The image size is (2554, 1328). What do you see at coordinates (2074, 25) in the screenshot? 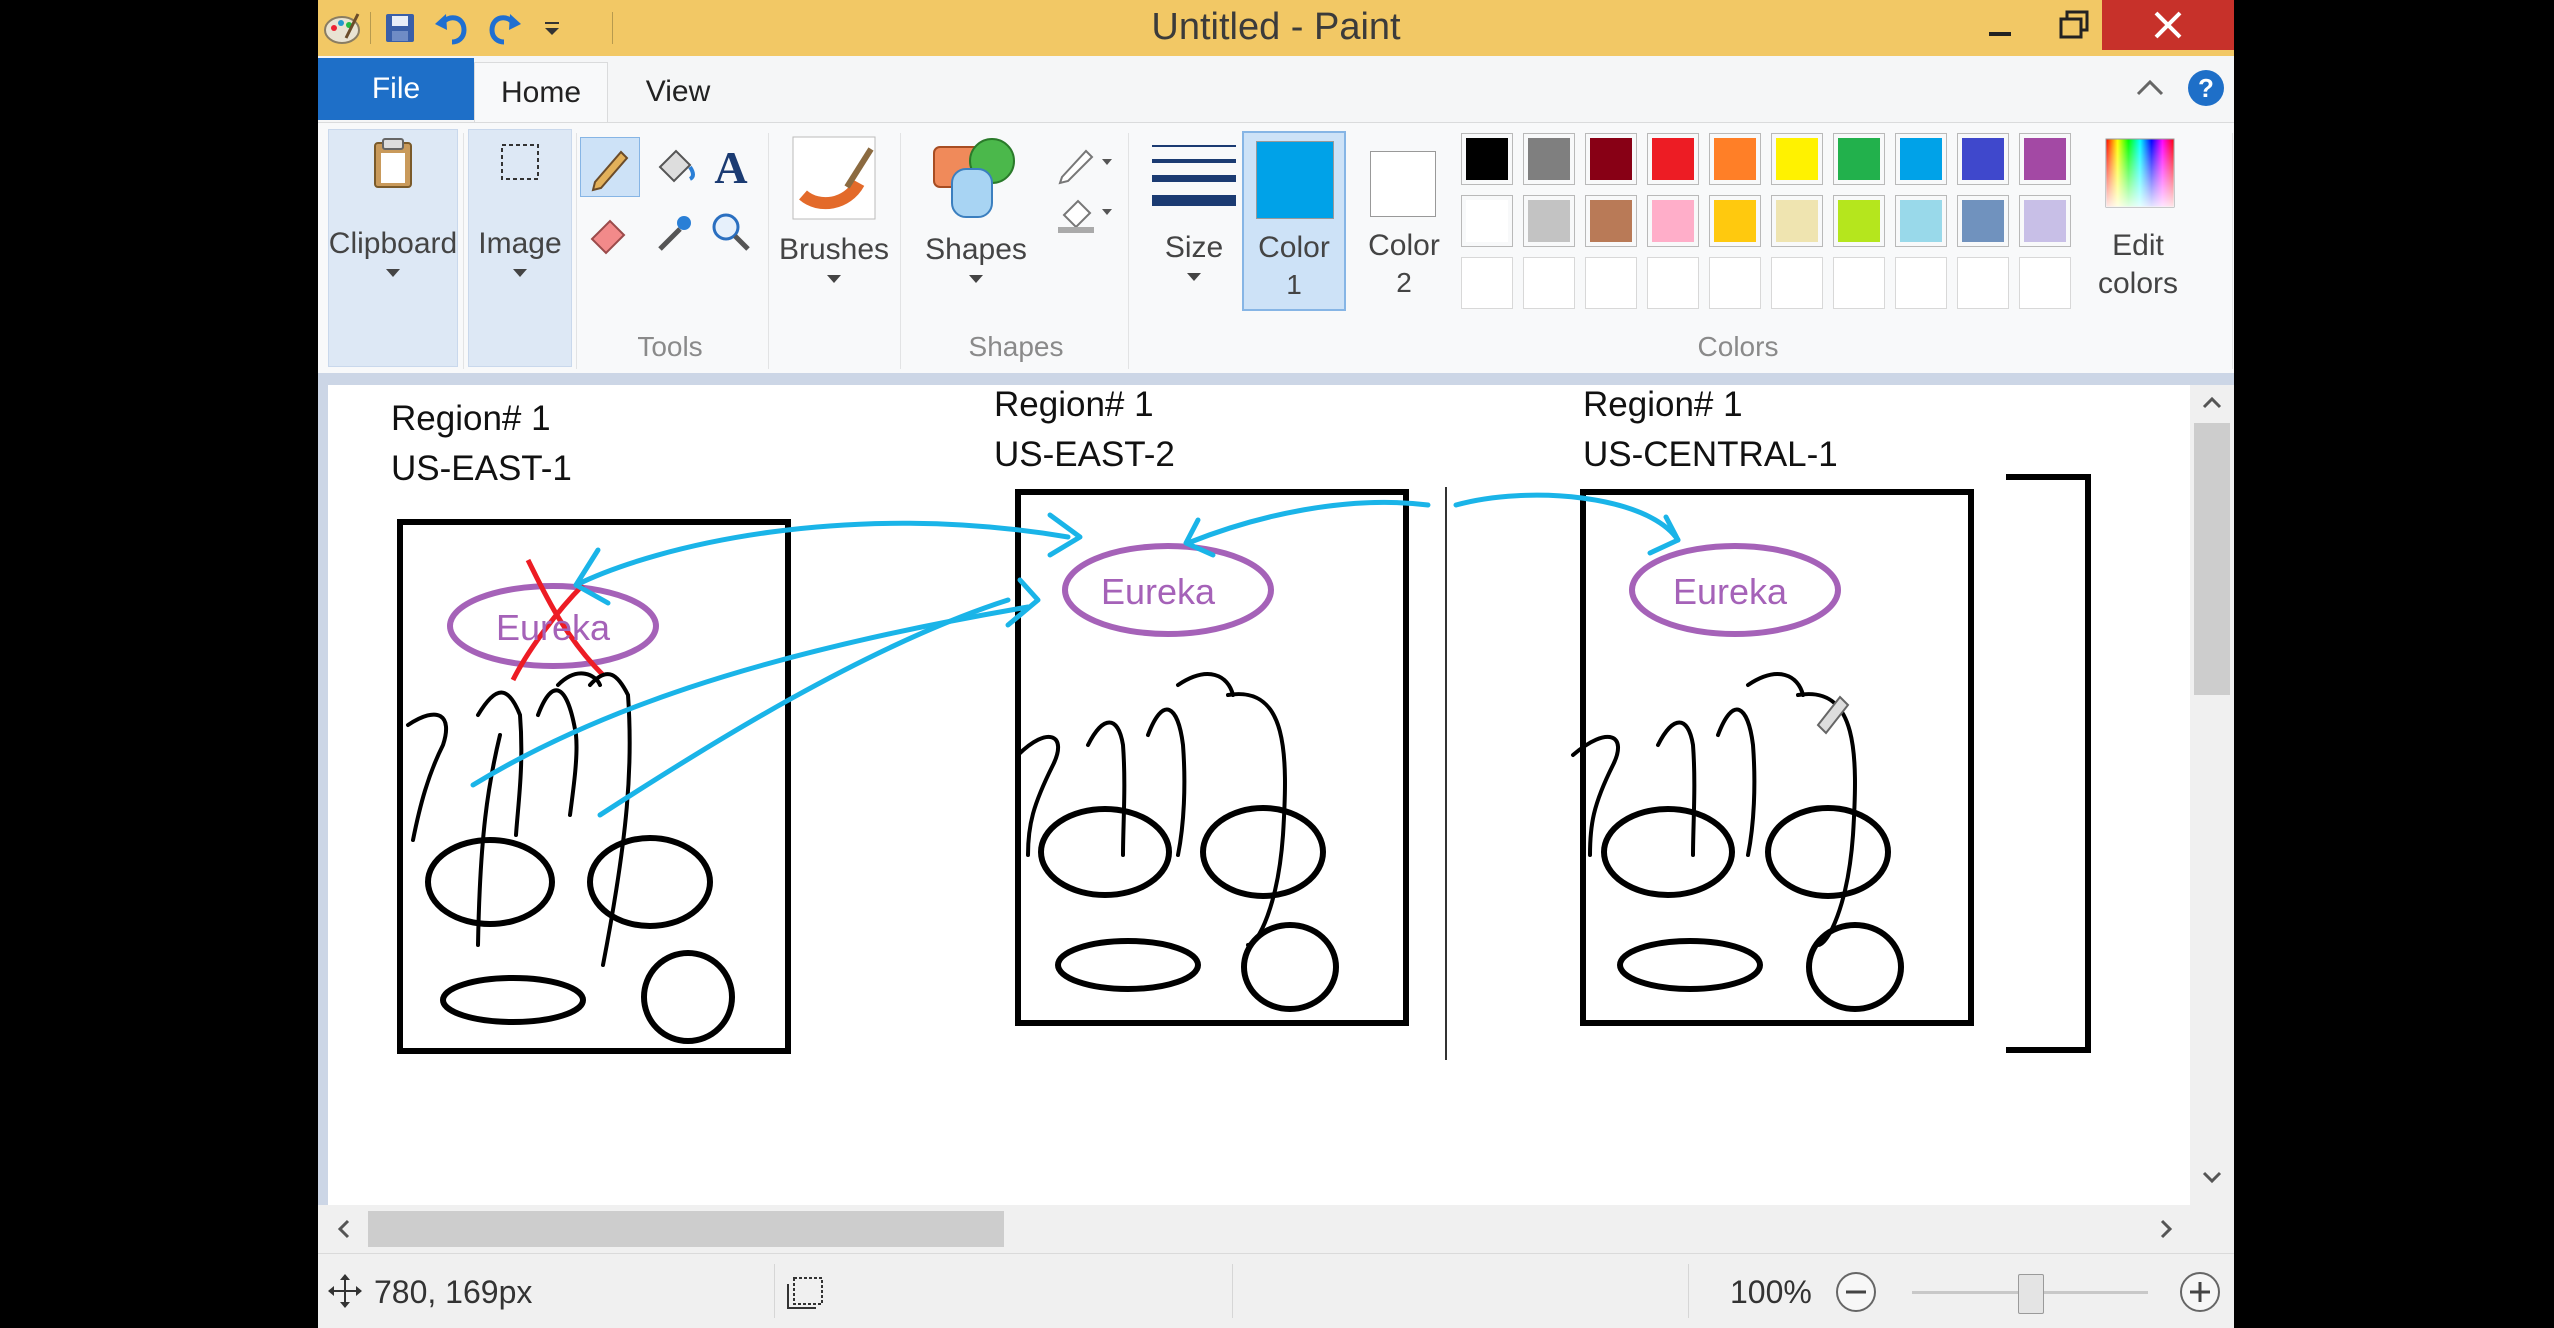
I see `maximize-button` at bounding box center [2074, 25].